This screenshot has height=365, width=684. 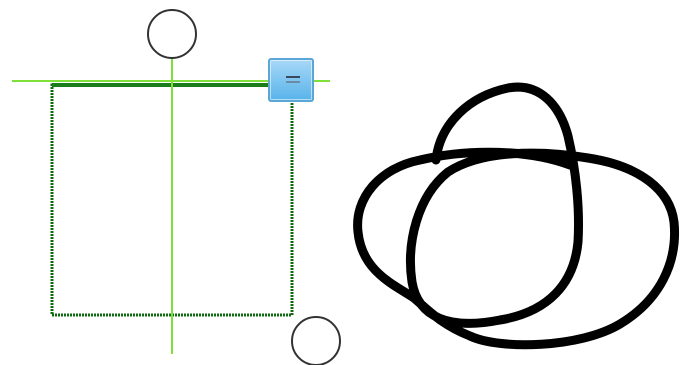 I want to click on move-handle-grip-bottom, so click(x=293, y=82).